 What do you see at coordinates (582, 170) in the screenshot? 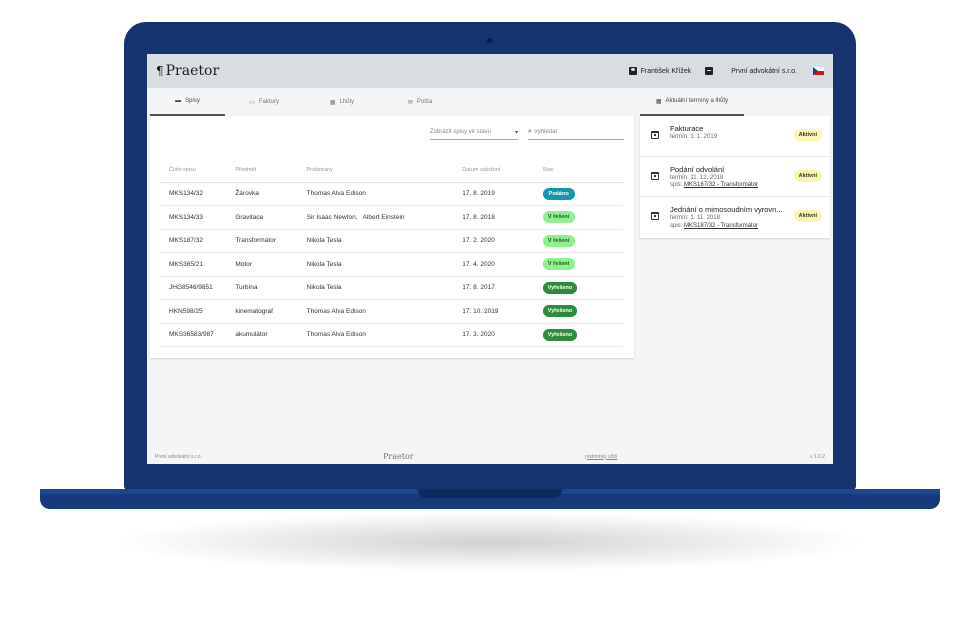
I see `col-header-status: Stav` at bounding box center [582, 170].